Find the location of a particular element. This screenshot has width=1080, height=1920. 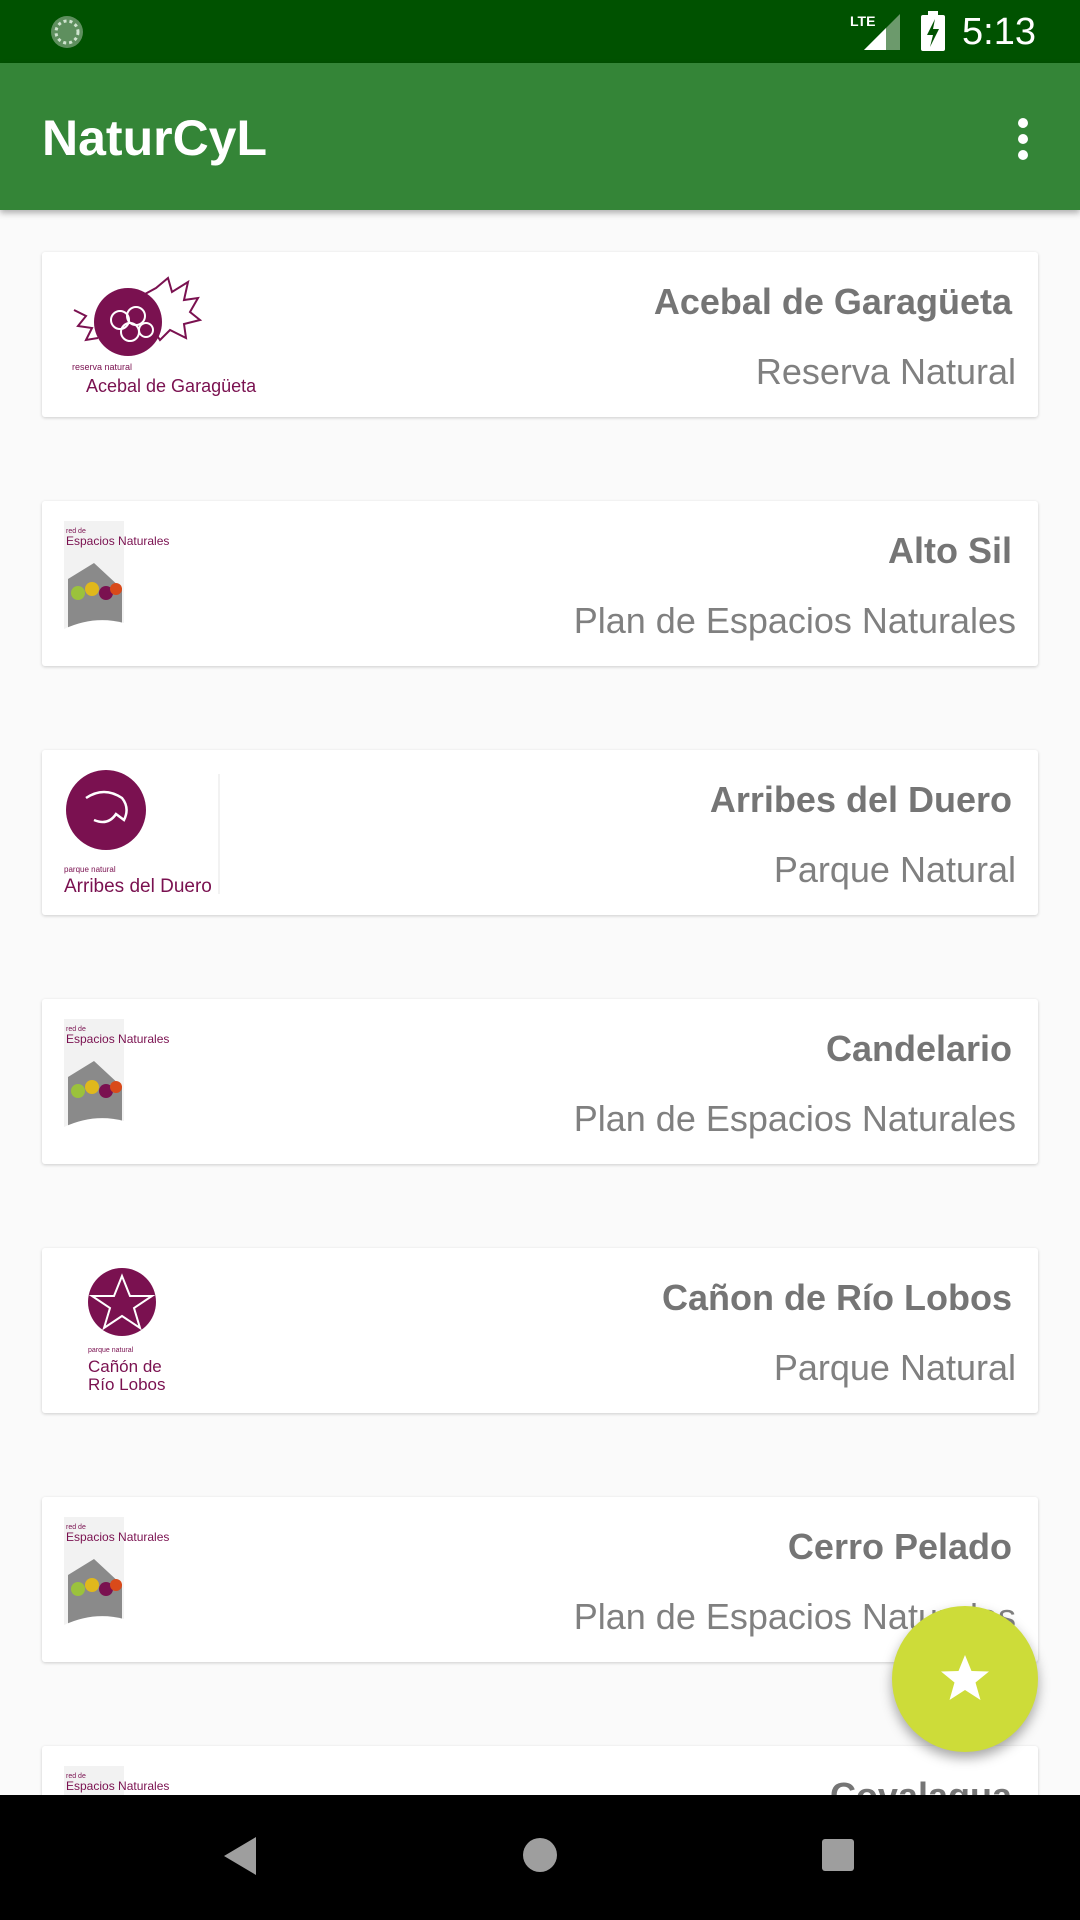

star-icon is located at coordinates (965, 1677).